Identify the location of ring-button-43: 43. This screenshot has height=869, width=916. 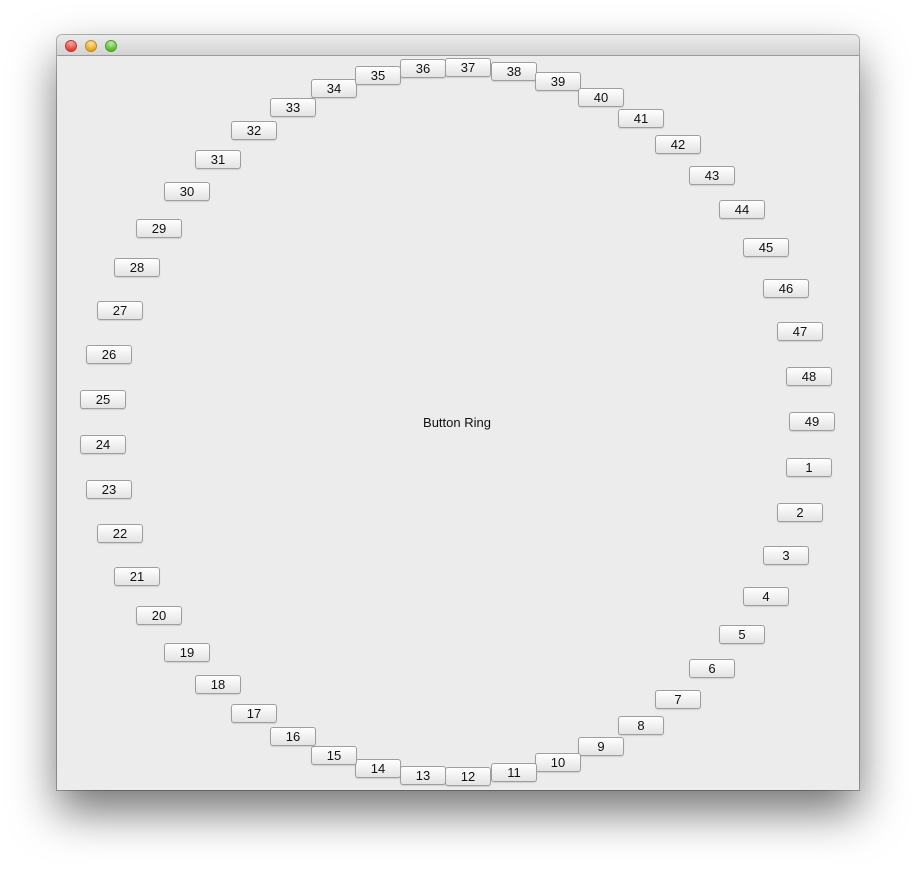
(712, 175).